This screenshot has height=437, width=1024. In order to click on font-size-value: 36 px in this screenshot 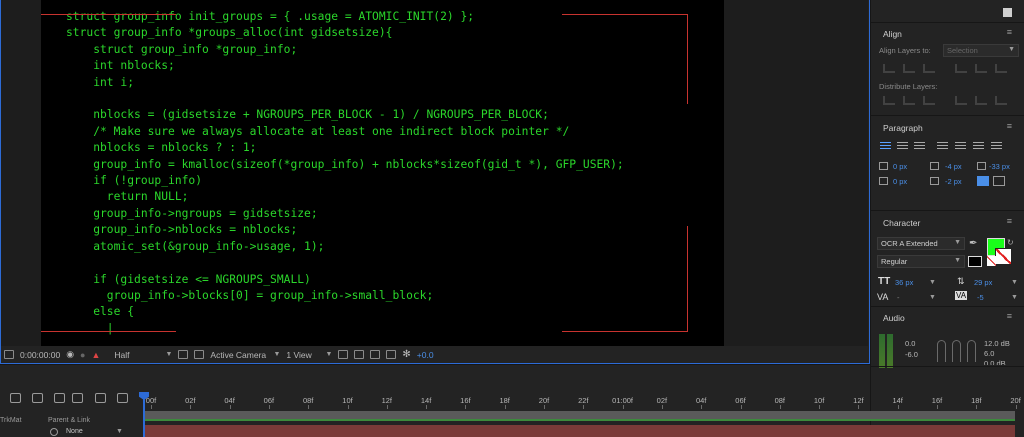, I will do `click(904, 282)`.